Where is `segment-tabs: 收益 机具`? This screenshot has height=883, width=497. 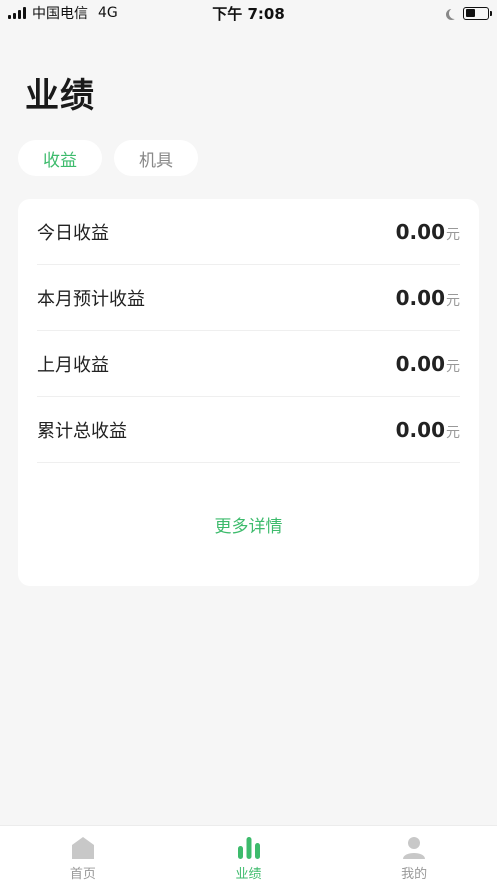 segment-tabs: 收益 机具 is located at coordinates (108, 158).